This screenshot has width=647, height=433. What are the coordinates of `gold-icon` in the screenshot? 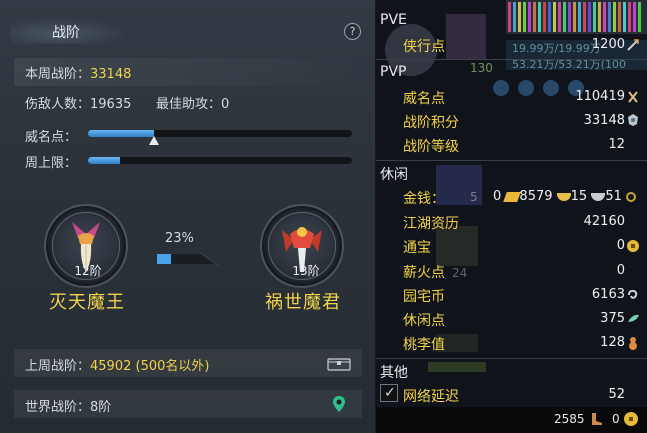 It's located at (563, 196).